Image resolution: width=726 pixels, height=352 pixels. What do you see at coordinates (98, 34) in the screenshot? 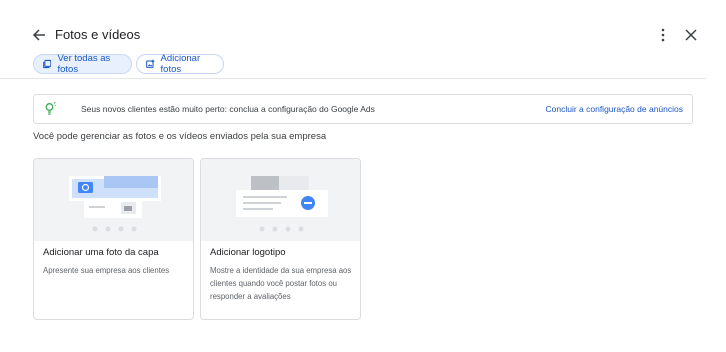
I see `page-title: Fotos e vídeos` at bounding box center [98, 34].